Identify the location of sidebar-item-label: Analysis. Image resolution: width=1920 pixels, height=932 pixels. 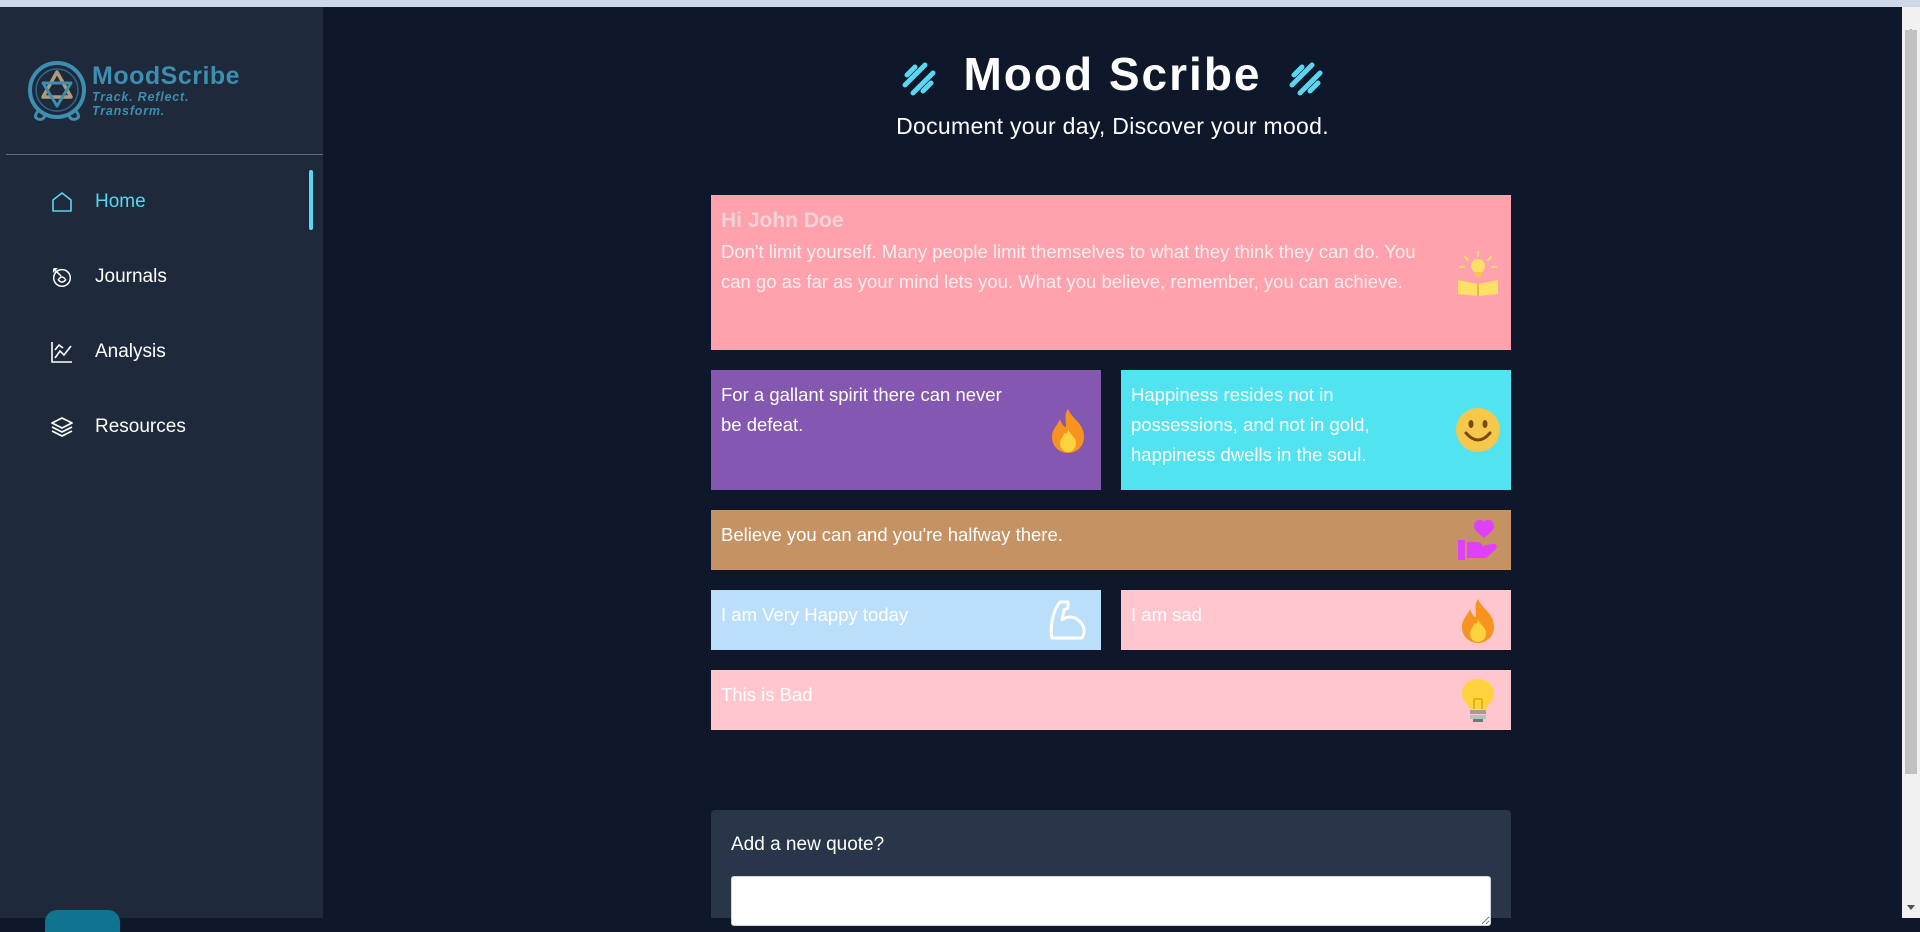
(130, 351).